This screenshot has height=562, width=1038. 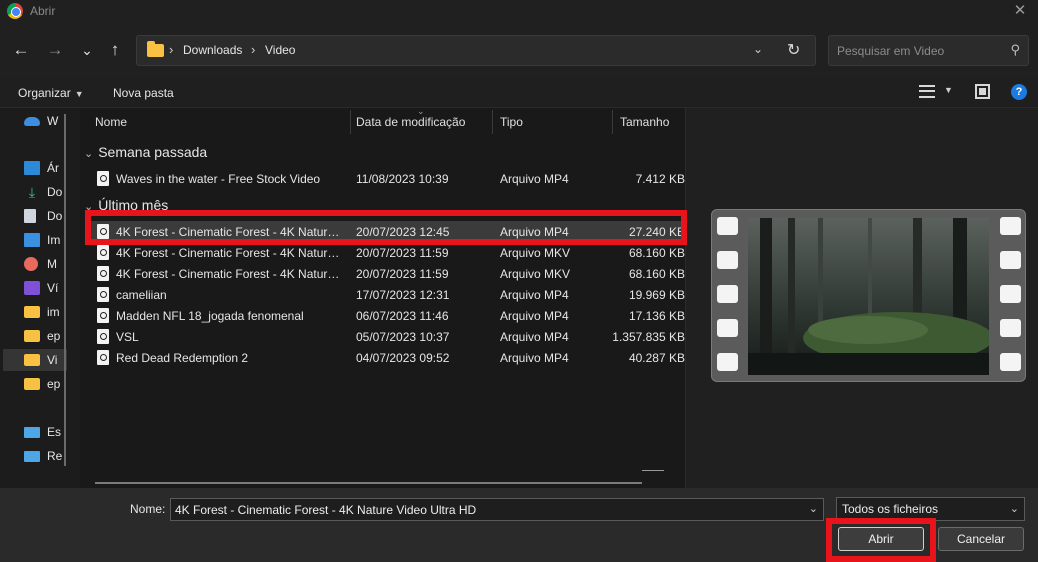 I want to click on network-icon, so click(x=32, y=456).